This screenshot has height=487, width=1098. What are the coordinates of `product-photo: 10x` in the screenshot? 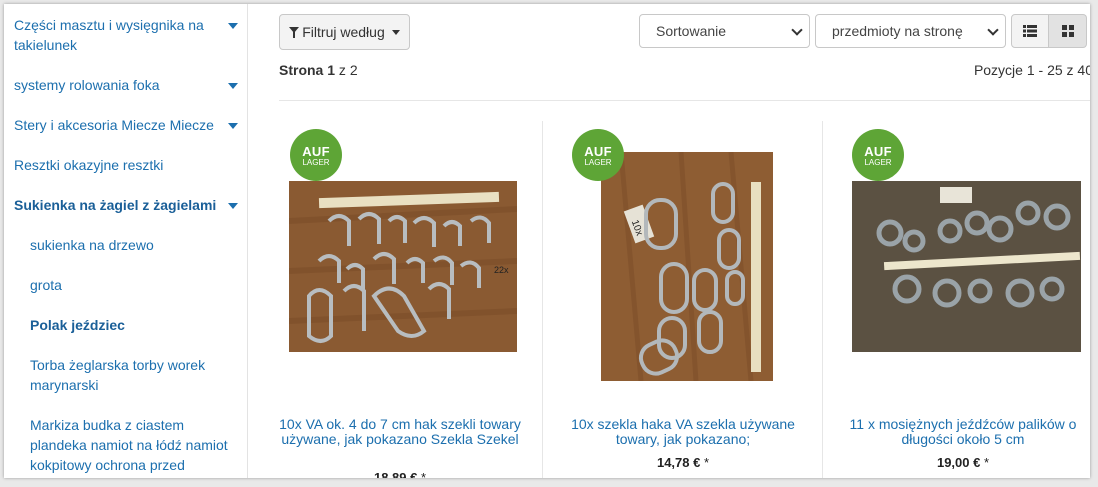 It's located at (687, 266).